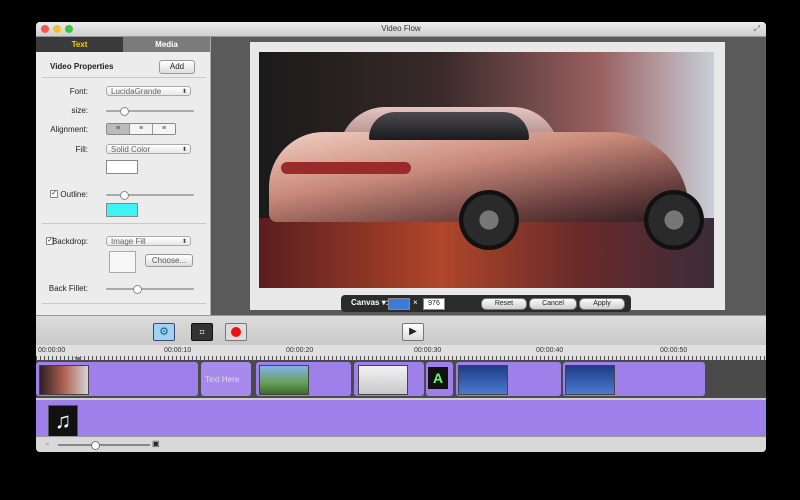 This screenshot has height=500, width=800. What do you see at coordinates (150, 289) in the screenshot?
I see `back-fillet-slider` at bounding box center [150, 289].